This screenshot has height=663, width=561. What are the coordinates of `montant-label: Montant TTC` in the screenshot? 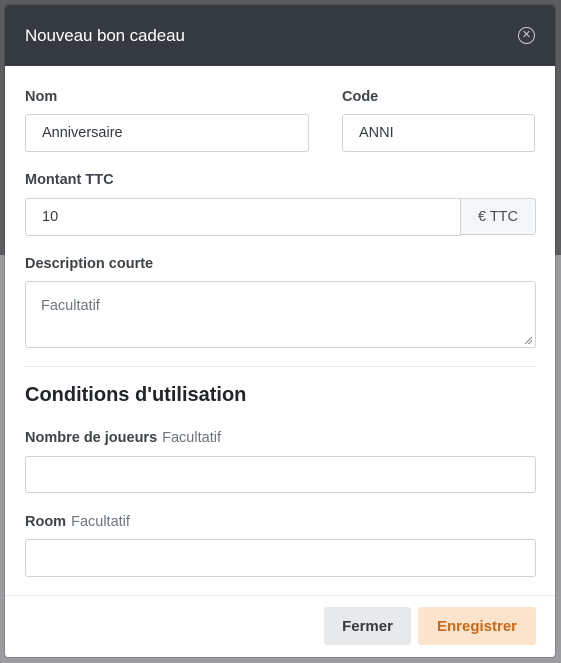 It's located at (69, 180).